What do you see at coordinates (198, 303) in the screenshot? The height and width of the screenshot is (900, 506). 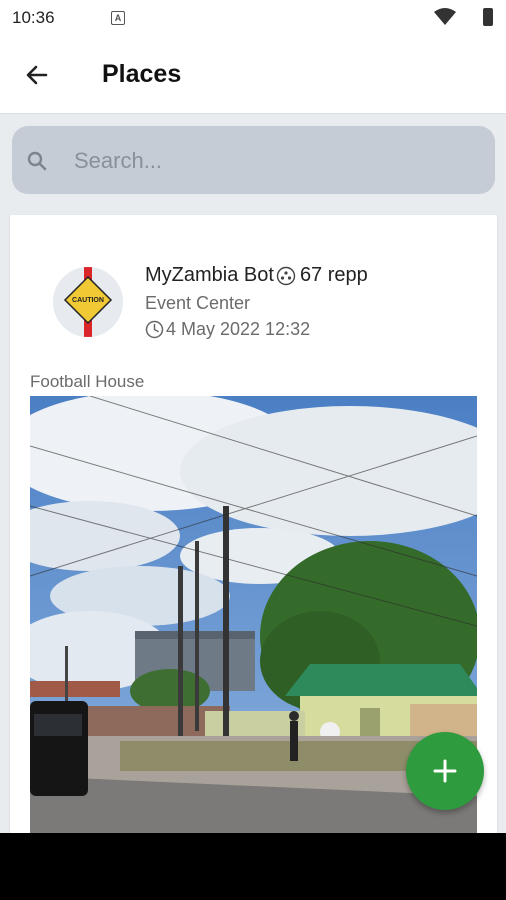 I see `post-category: Event Center` at bounding box center [198, 303].